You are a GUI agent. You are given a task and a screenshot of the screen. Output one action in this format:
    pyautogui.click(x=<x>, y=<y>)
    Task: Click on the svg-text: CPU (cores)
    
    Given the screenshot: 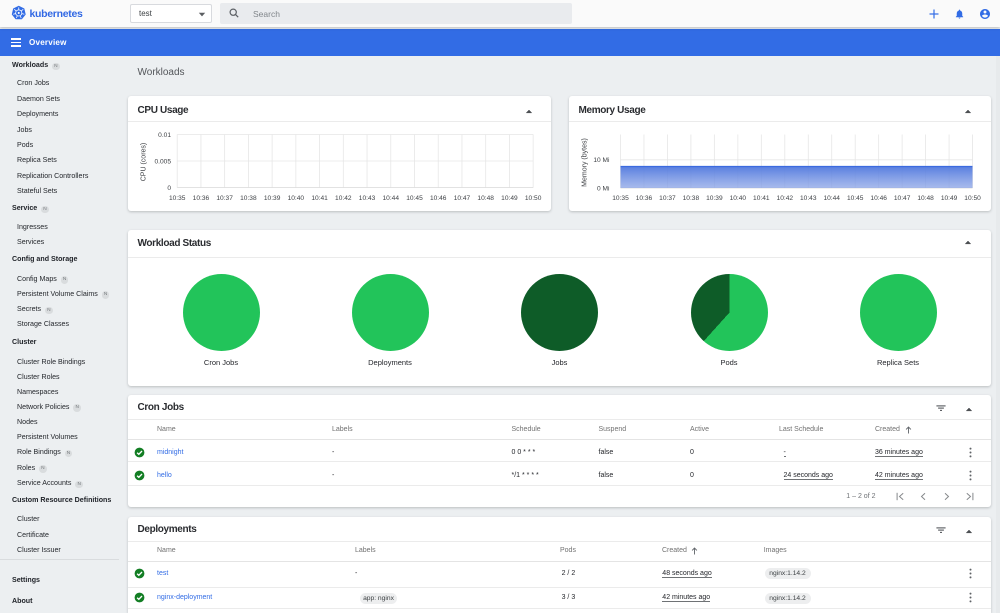 What is the action you would take?
    pyautogui.click(x=144, y=162)
    